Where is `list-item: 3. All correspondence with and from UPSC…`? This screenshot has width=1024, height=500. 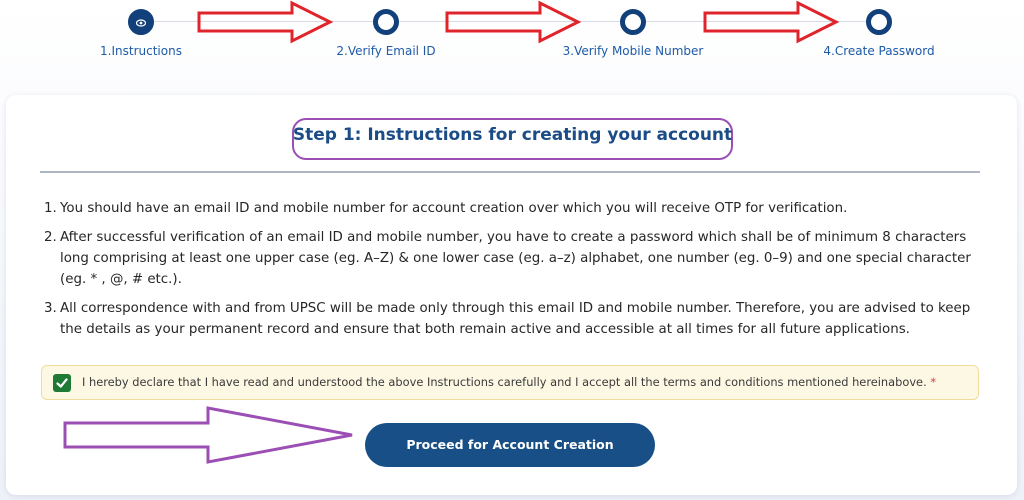 list-item: 3. All correspondence with and from UPSC… is located at coordinates (512, 319).